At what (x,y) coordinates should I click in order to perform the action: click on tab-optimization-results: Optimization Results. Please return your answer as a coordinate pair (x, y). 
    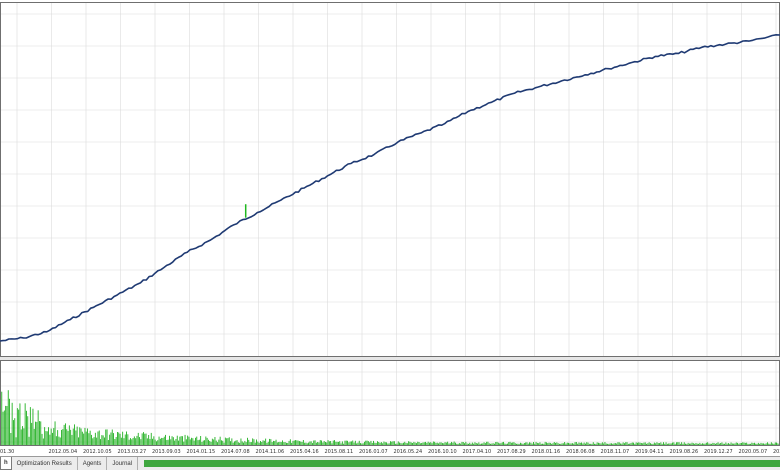
    Looking at the image, I should click on (45, 463).